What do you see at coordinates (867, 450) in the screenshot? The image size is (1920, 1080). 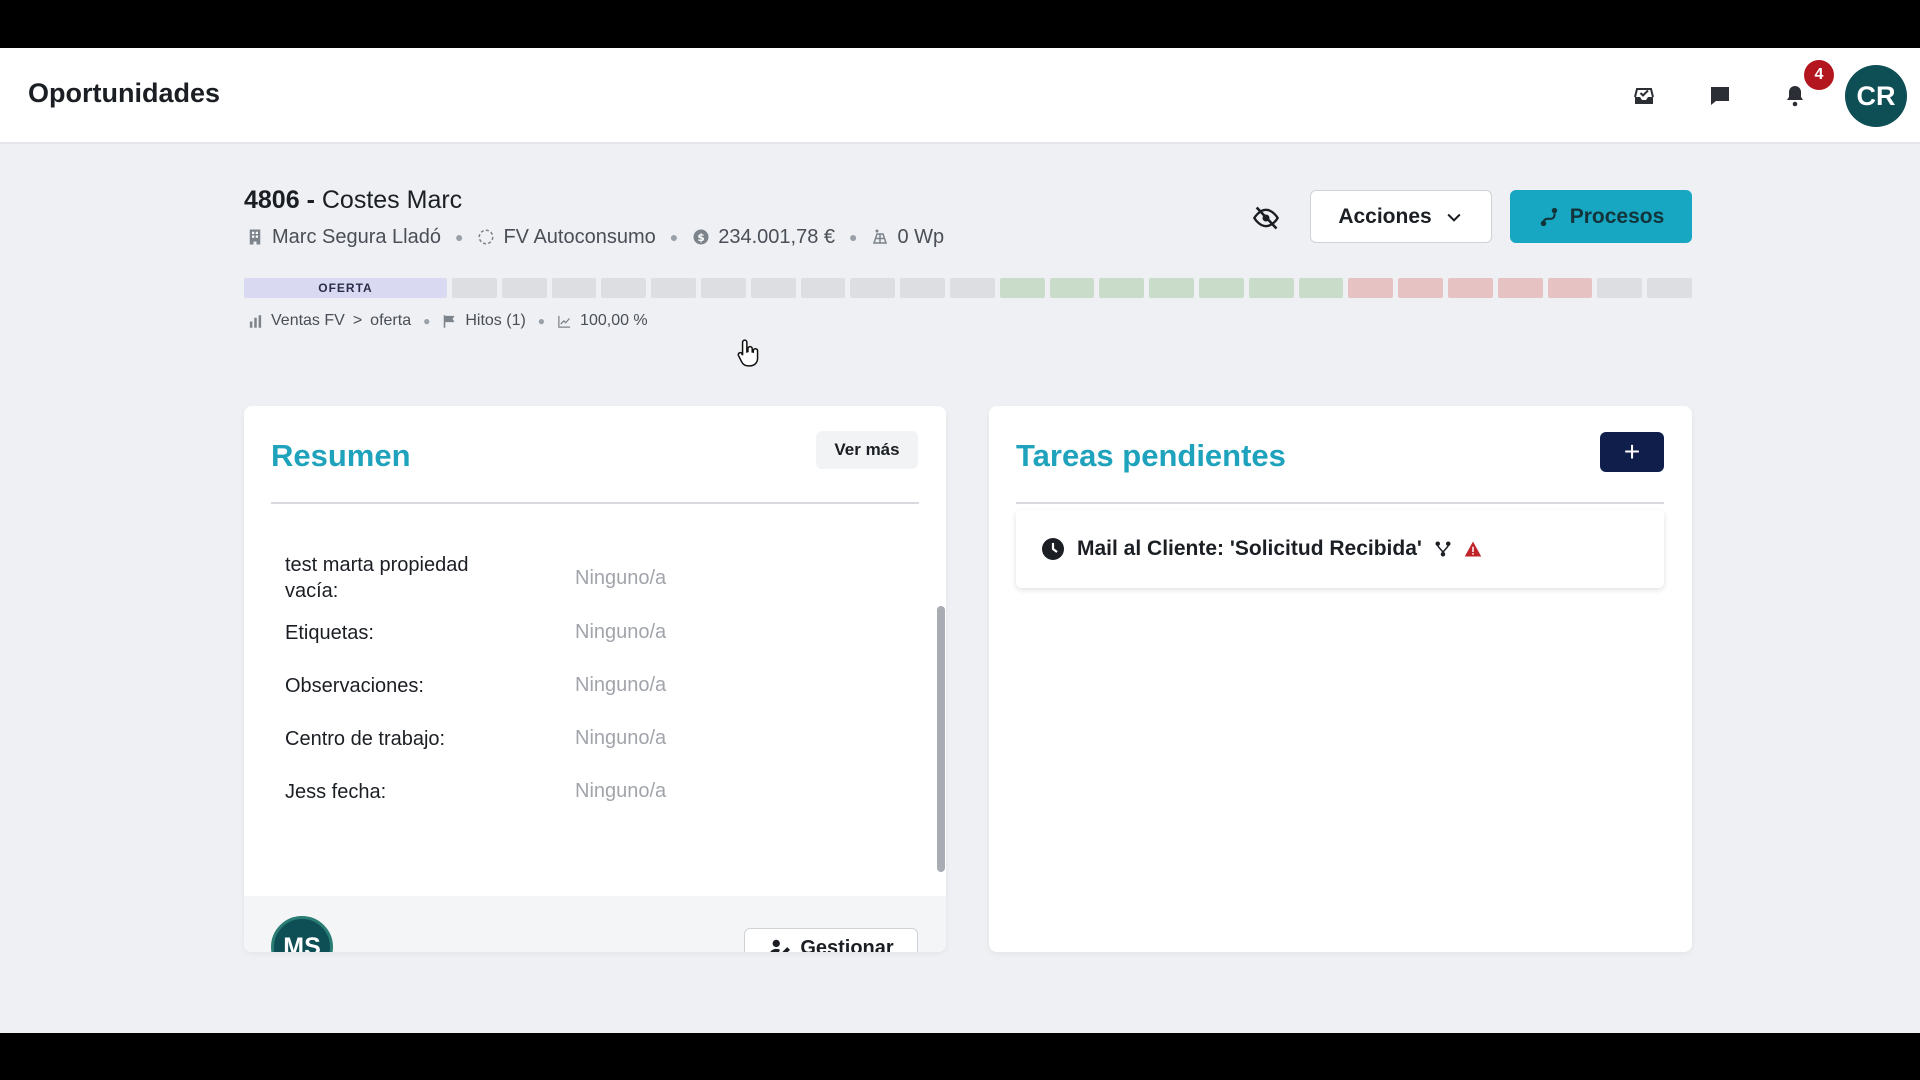 I see `ver-mas-button: Ver más` at bounding box center [867, 450].